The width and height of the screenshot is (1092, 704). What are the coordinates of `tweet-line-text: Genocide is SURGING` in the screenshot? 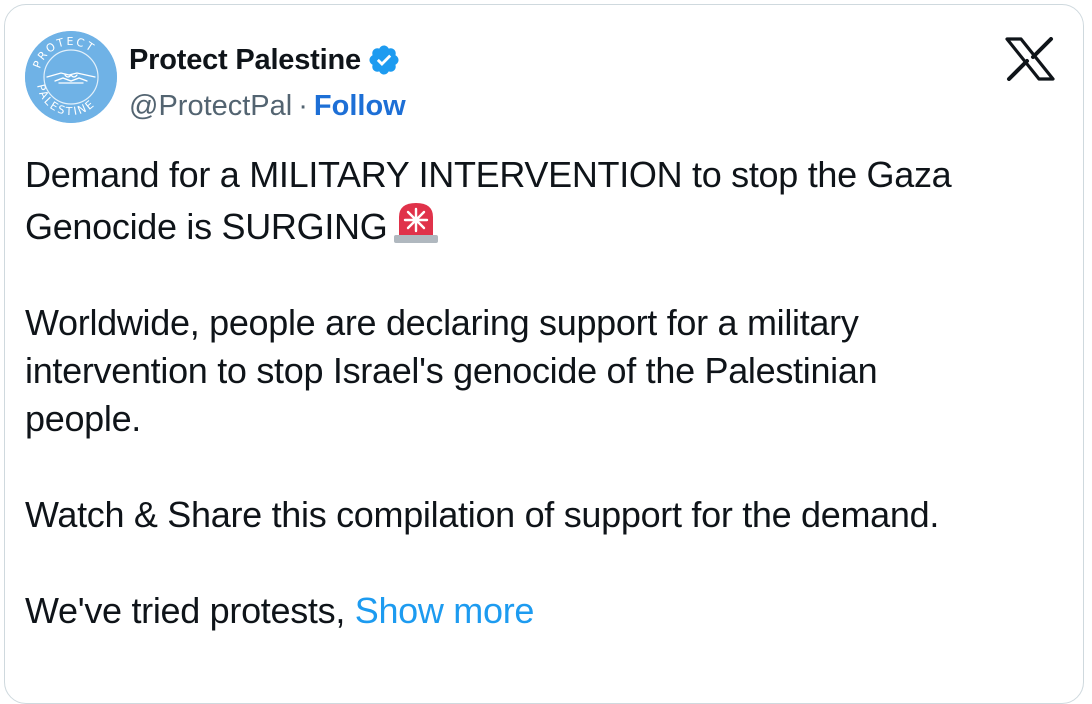 It's located at (206, 226).